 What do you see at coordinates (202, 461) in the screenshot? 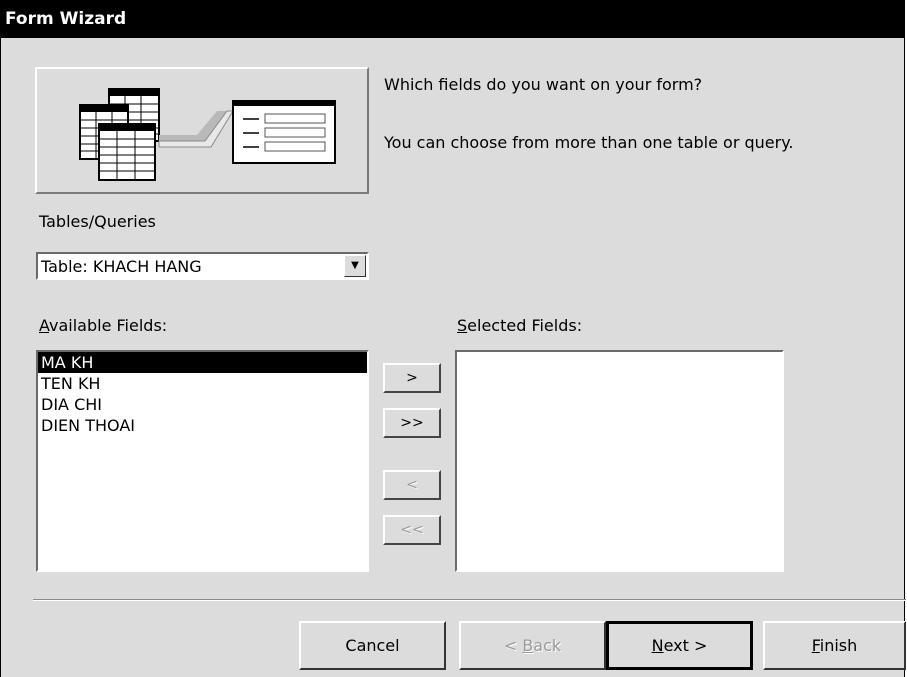
I see `available-fields-list: MA KH TEN KH DIA CHI DIEN THOAI` at bounding box center [202, 461].